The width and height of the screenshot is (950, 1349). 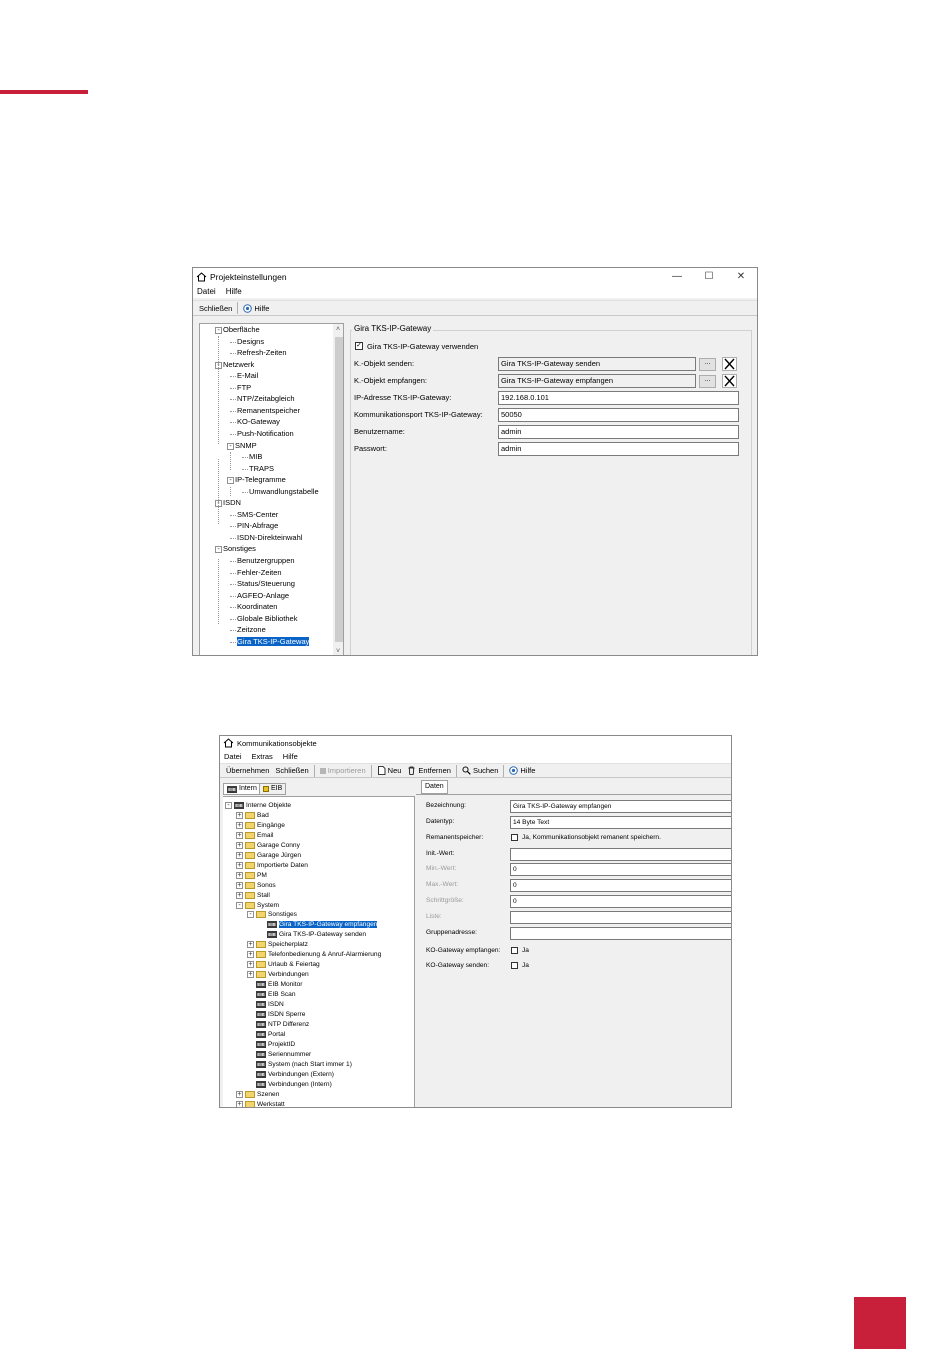 I want to click on tree-item: Refresh-Zeiten, so click(x=262, y=353).